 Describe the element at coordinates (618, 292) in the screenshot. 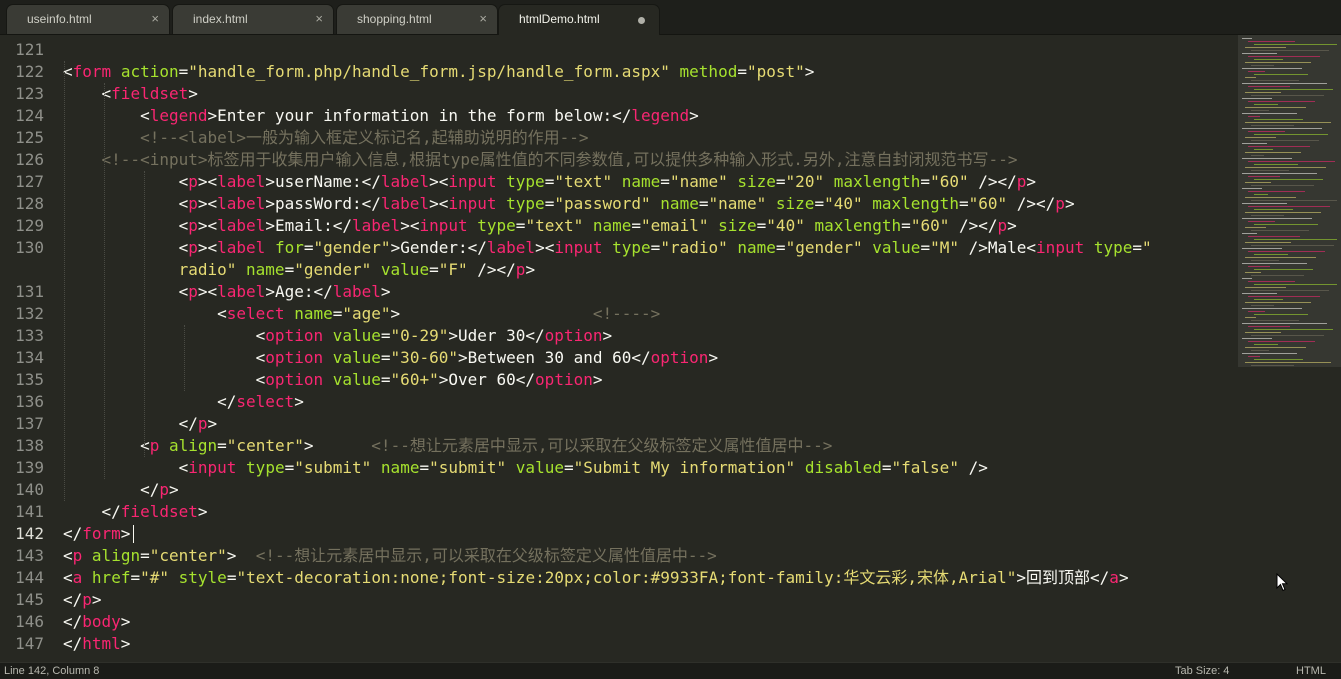

I see `code-line: 131 <p><label>Age:</label>` at that location.